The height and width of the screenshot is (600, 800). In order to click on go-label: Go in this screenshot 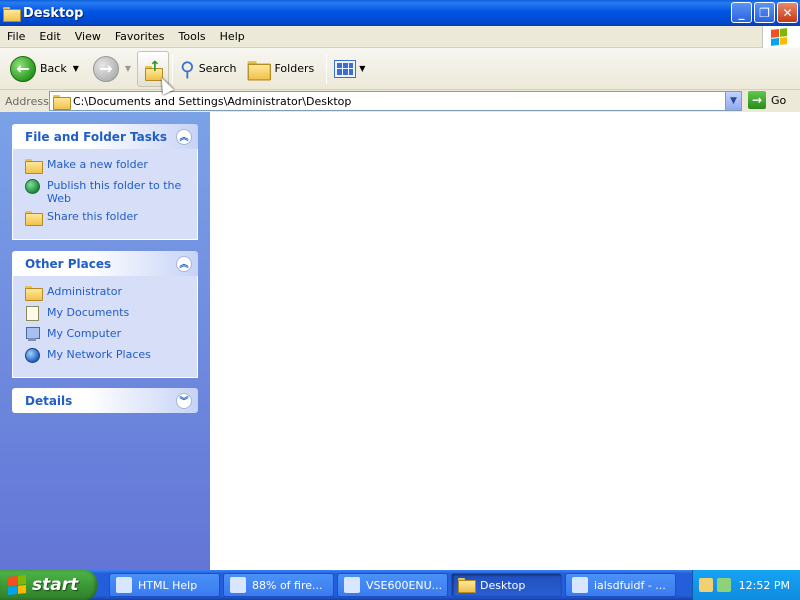, I will do `click(779, 100)`.